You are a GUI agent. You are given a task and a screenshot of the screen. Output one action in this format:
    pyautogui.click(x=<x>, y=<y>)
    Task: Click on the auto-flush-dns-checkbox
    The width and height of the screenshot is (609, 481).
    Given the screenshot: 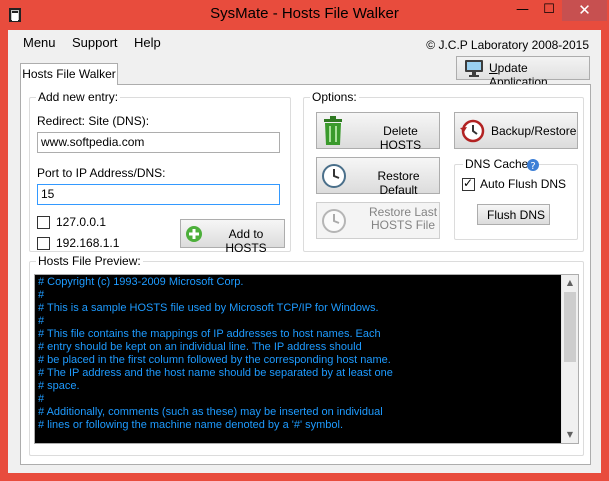 What is the action you would take?
    pyautogui.click(x=468, y=183)
    